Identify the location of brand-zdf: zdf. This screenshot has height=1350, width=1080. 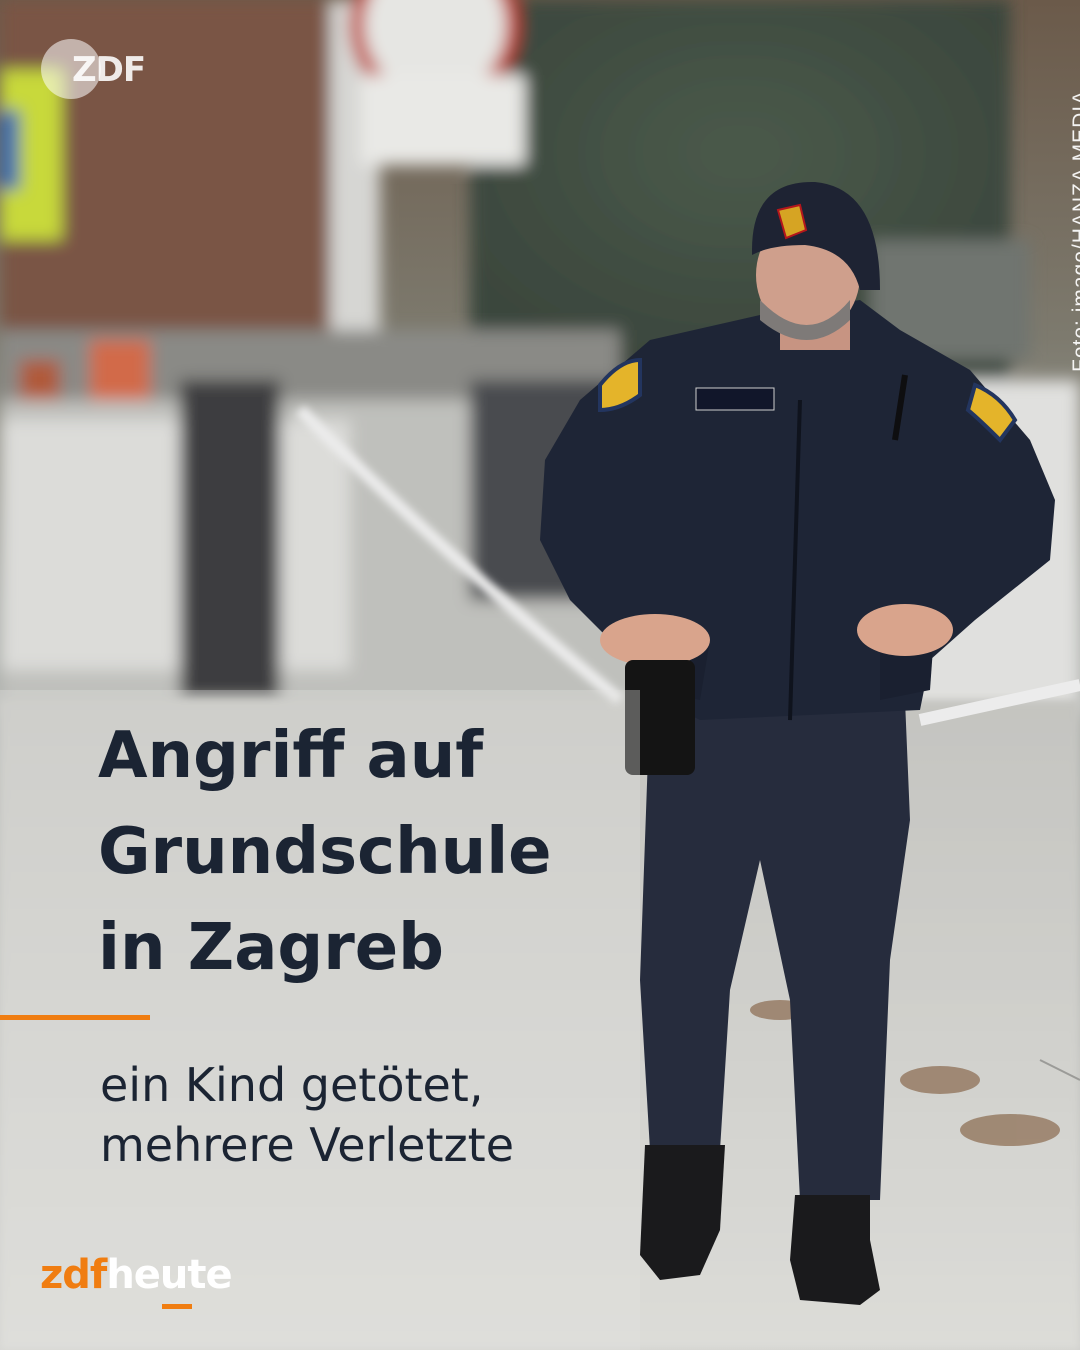
(73, 1275).